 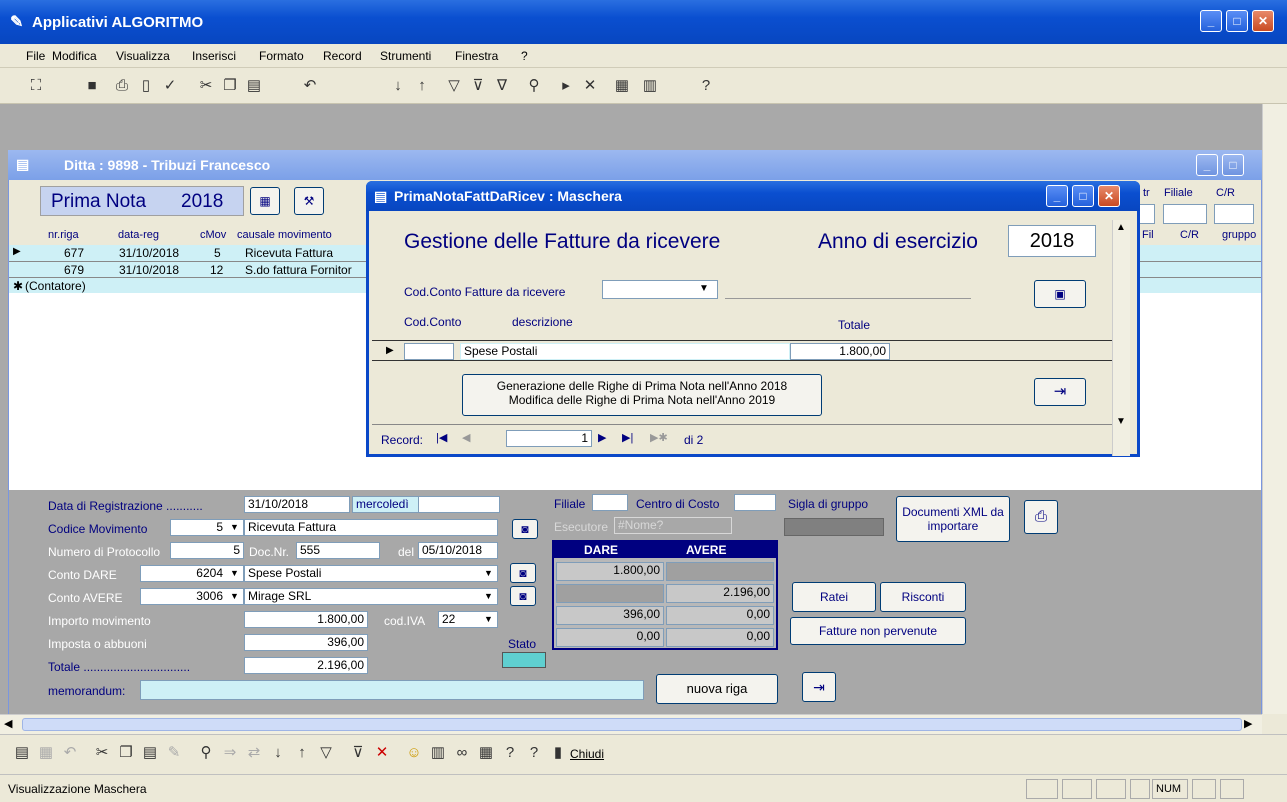 I want to click on spelling-icon: ✓, so click(x=170, y=86).